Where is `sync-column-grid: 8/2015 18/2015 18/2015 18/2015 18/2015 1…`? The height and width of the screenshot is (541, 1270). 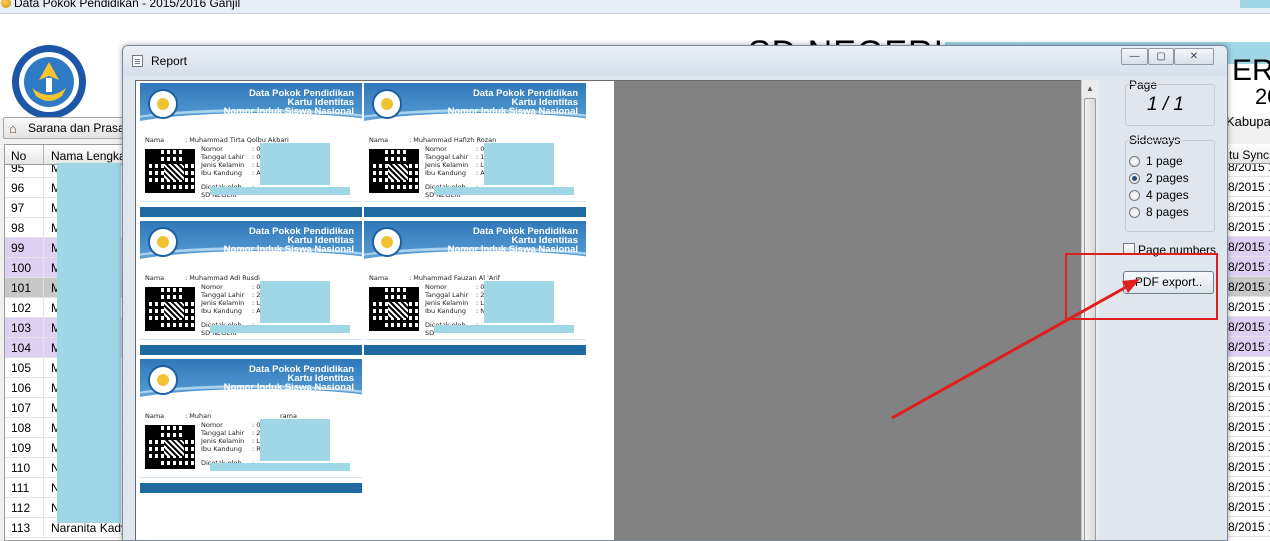 sync-column-grid: 8/2015 18/2015 18/2015 18/2015 18/2015 1… is located at coordinates (1248, 342).